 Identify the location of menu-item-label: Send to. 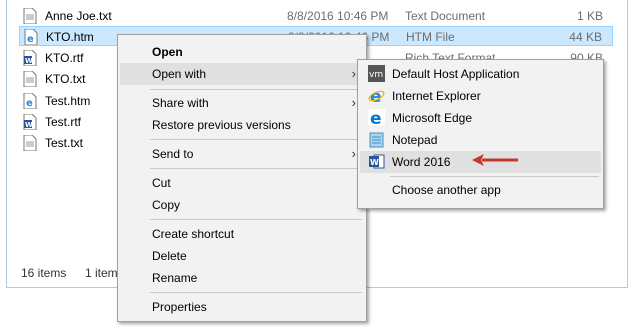
(173, 154).